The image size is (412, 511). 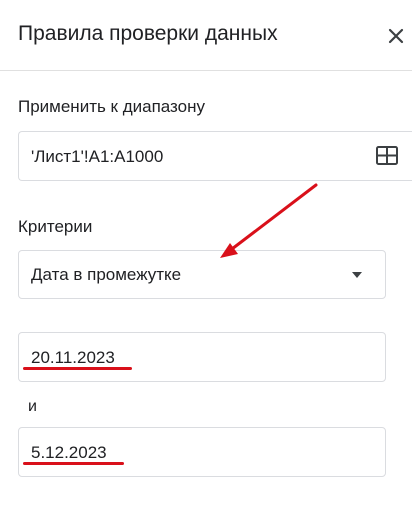 I want to click on start-date-underline, so click(x=77, y=368).